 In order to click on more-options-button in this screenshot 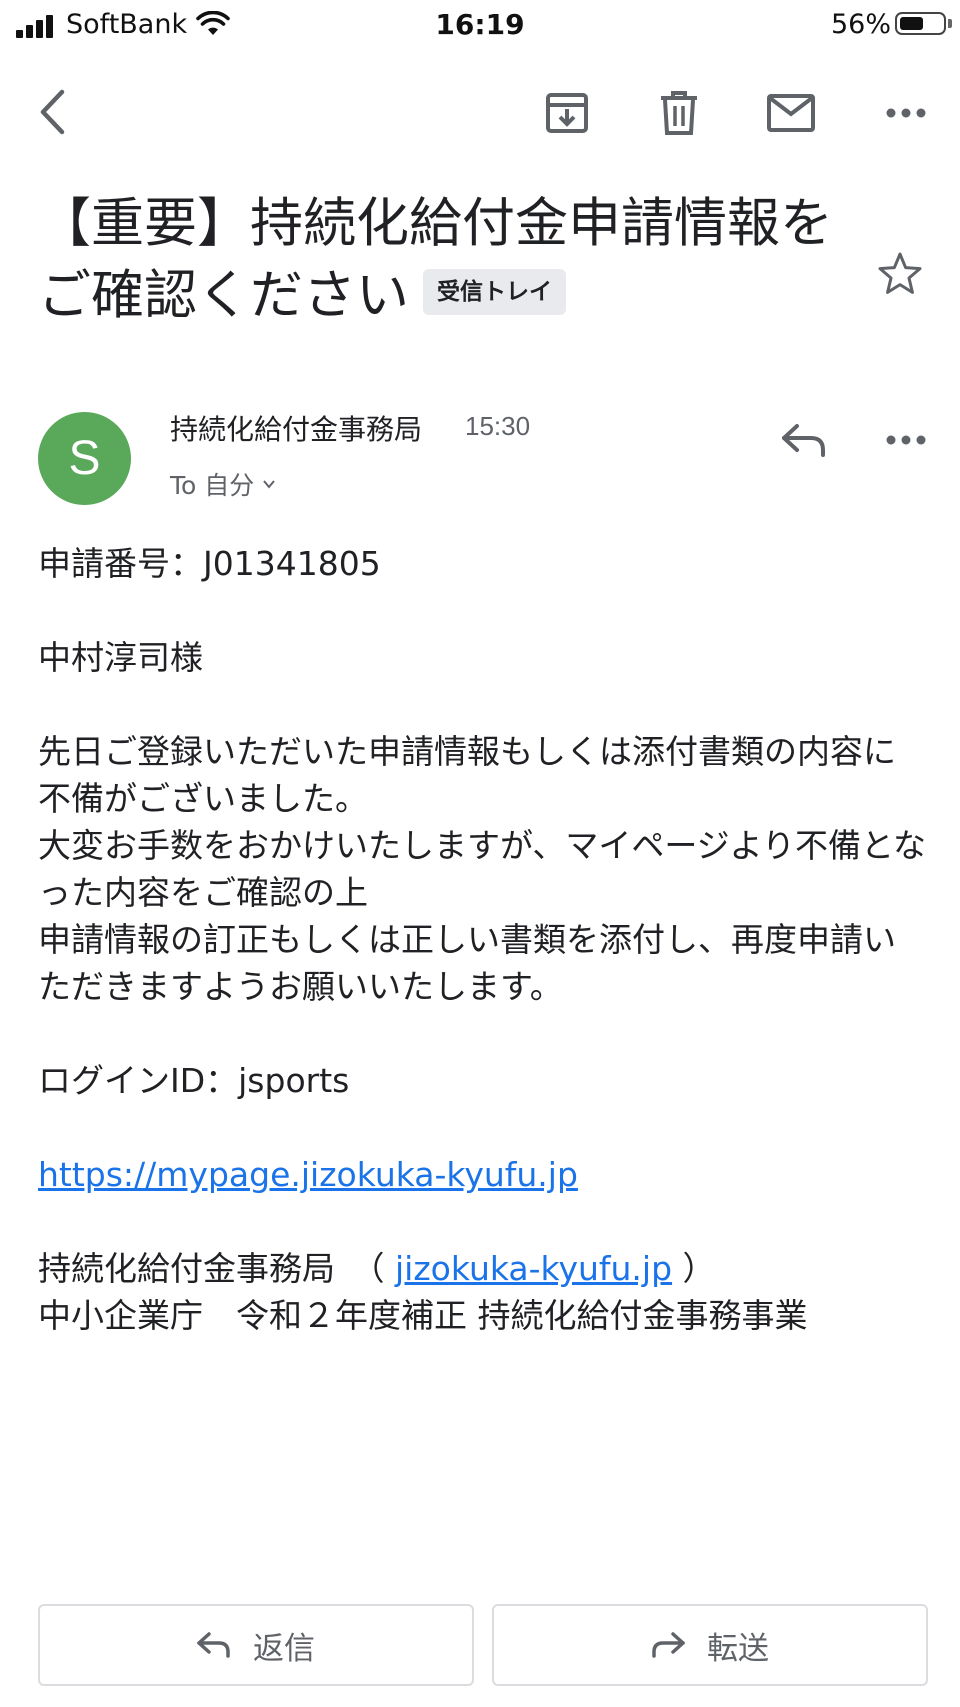, I will do `click(906, 113)`.